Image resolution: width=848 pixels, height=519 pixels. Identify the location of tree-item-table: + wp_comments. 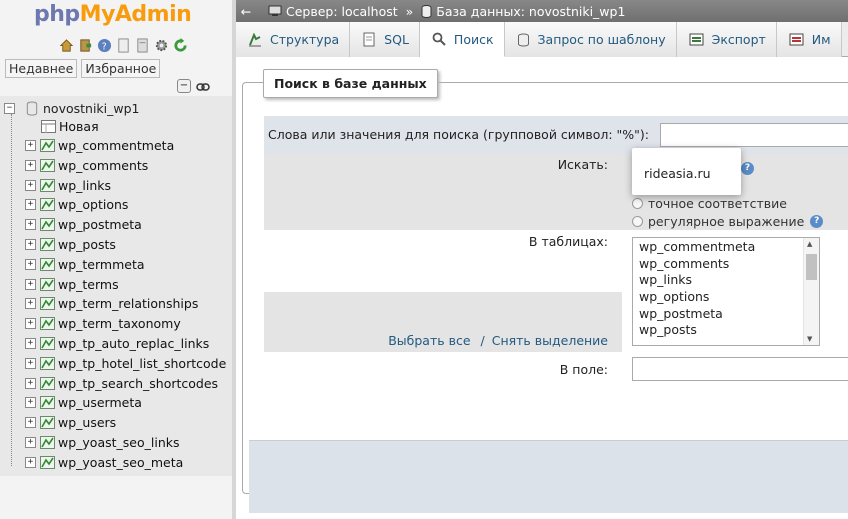
(86, 165).